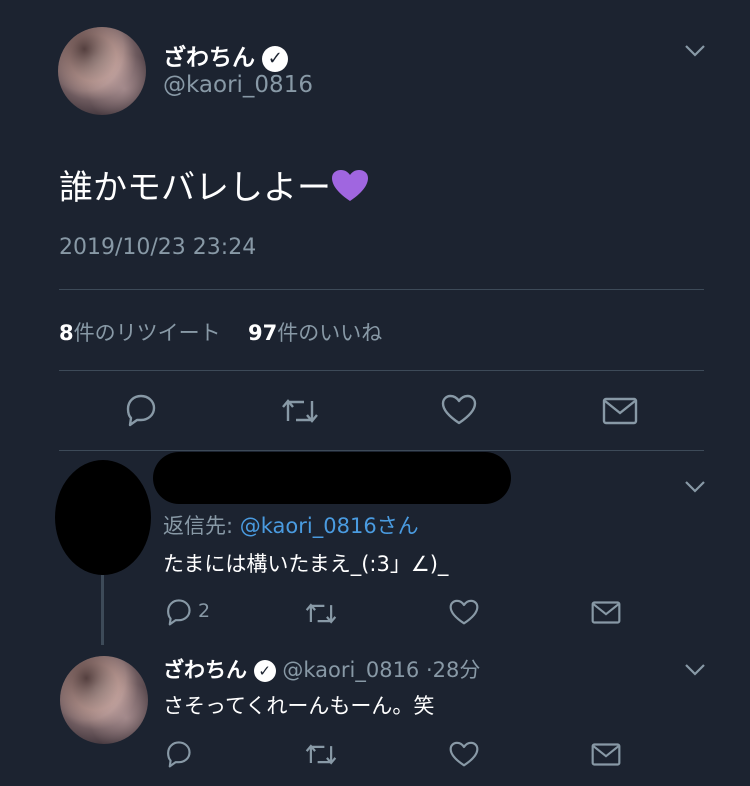  I want to click on main-tweet-text-row: 誰かモバレしよー, so click(214, 184).